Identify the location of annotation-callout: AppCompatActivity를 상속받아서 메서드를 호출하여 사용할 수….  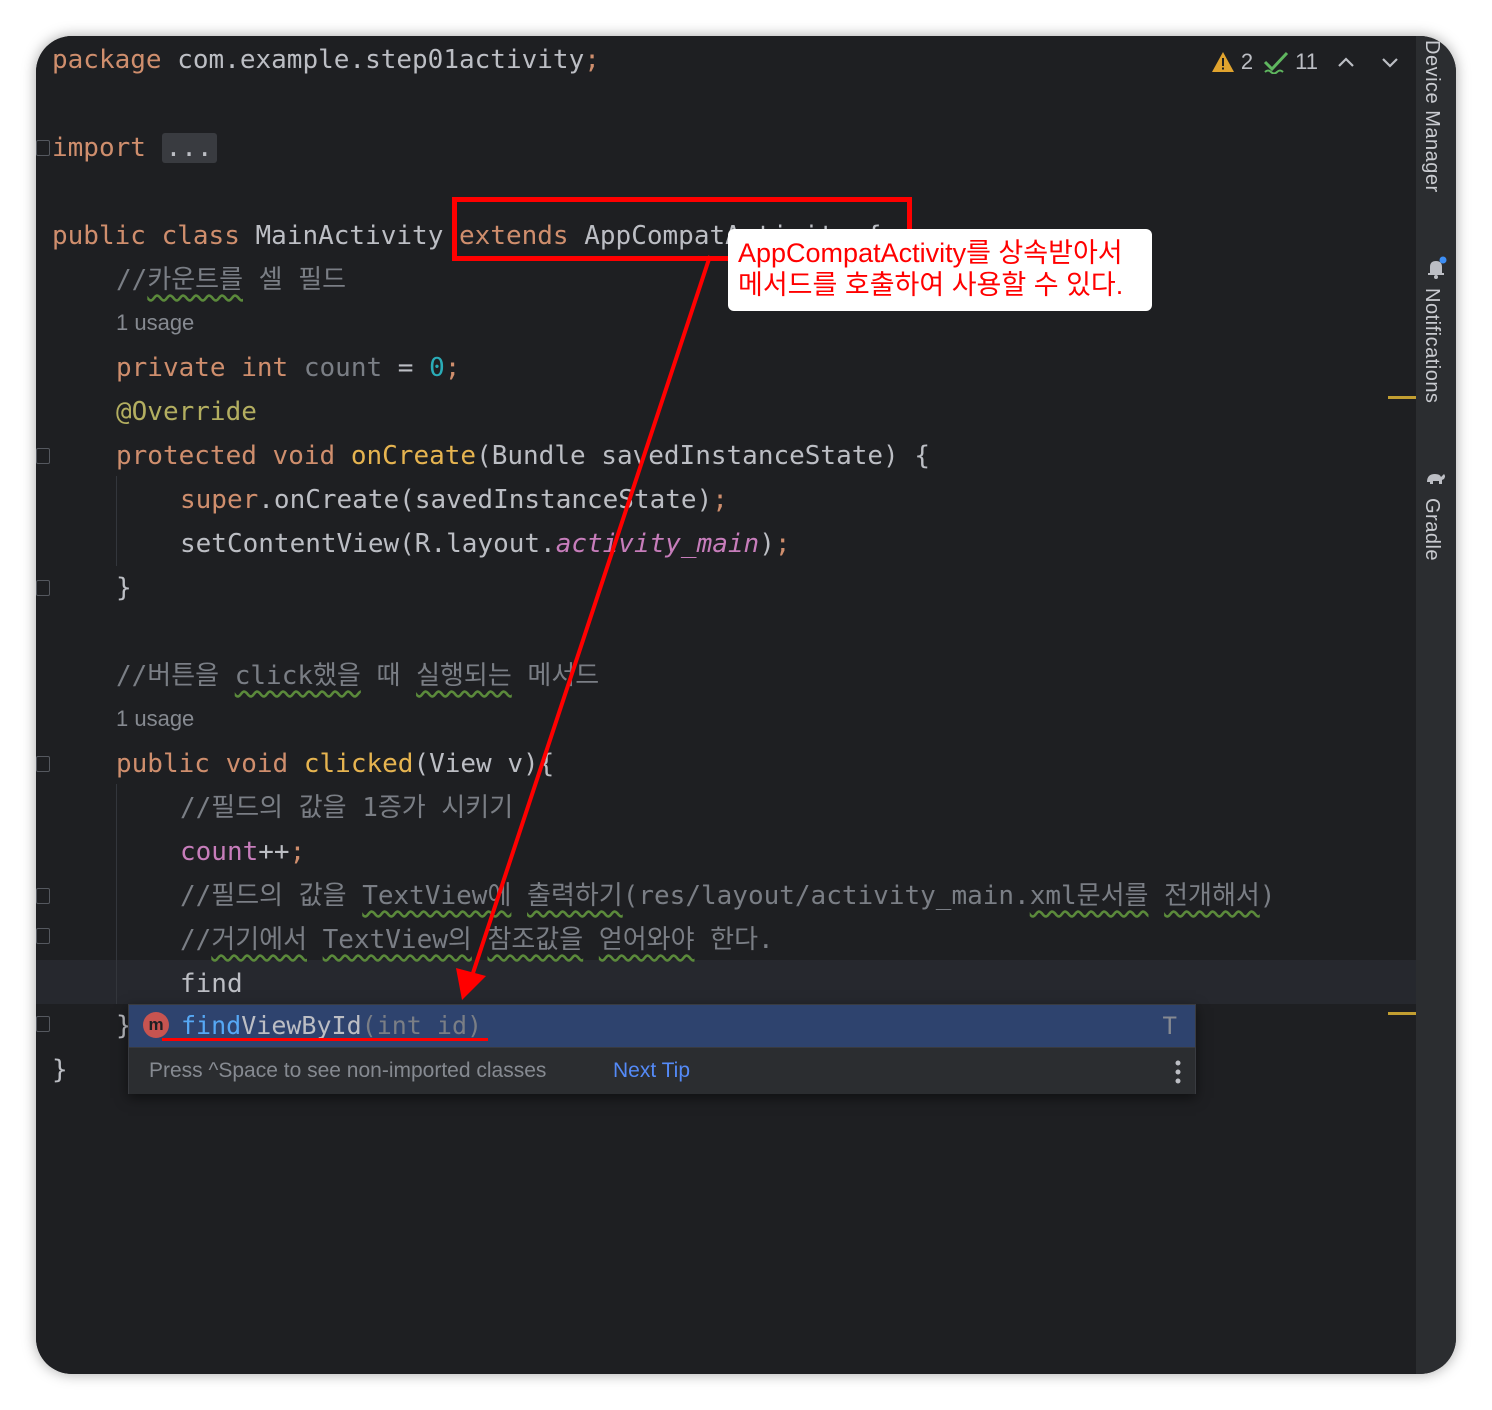
(940, 270).